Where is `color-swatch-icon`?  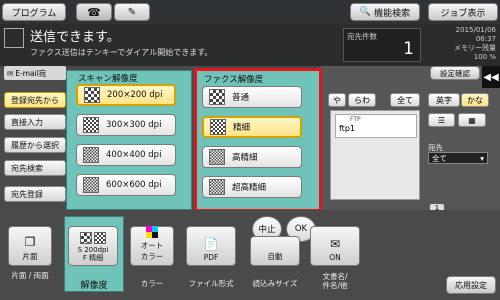
color-swatch-icon is located at coordinates (152, 232).